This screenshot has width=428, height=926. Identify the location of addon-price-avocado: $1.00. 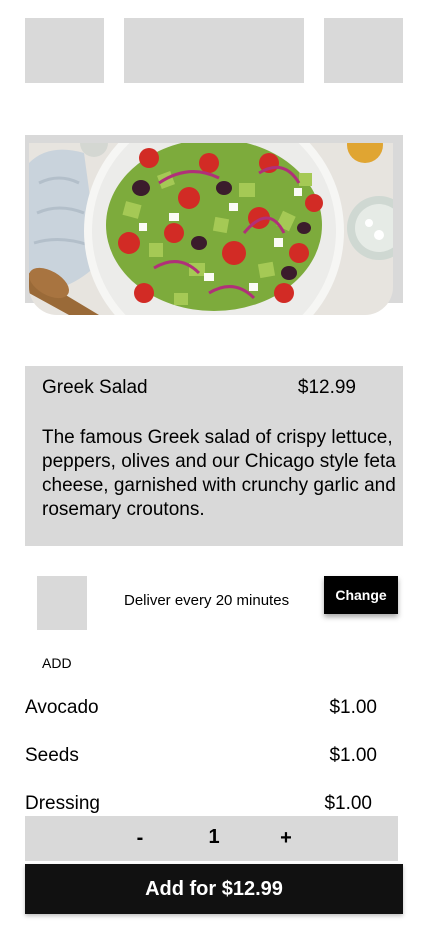
(353, 707).